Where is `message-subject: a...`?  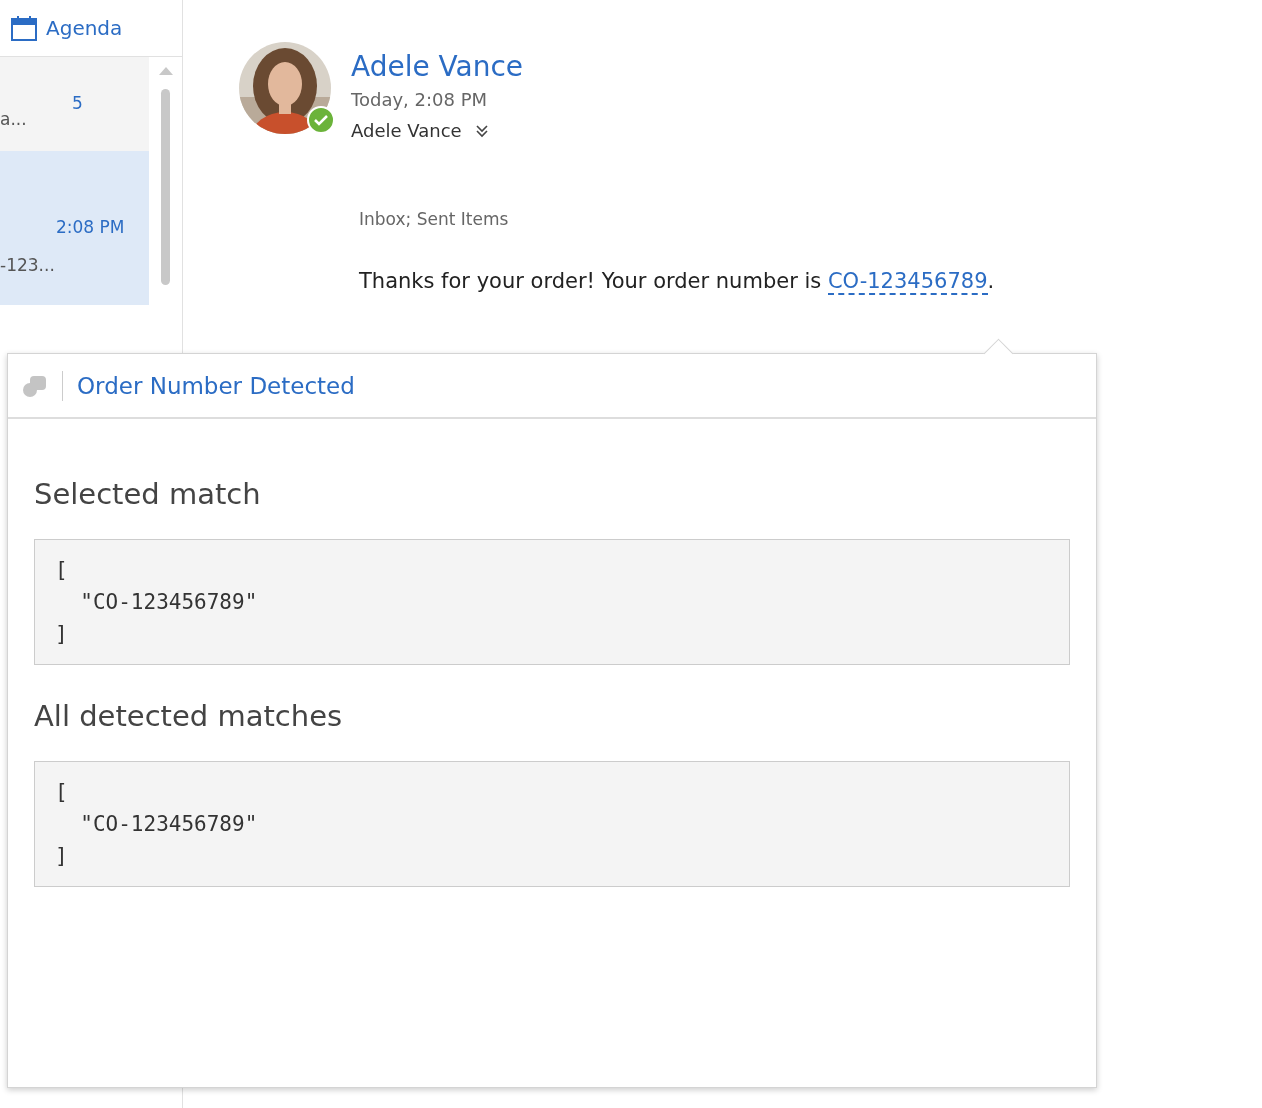
message-subject: a... is located at coordinates (13, 119).